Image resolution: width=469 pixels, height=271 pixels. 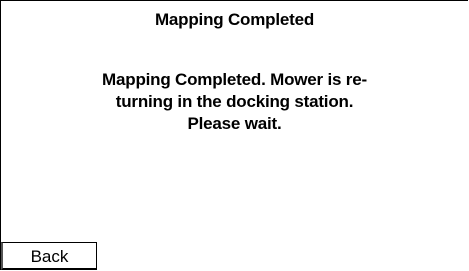 I want to click on screen-title: Mapping Completed, so click(x=234, y=19).